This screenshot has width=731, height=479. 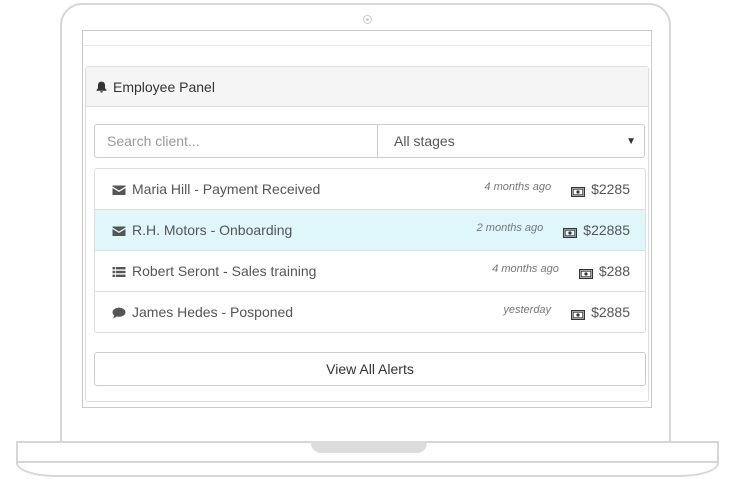 I want to click on bell-icon, so click(x=101, y=87).